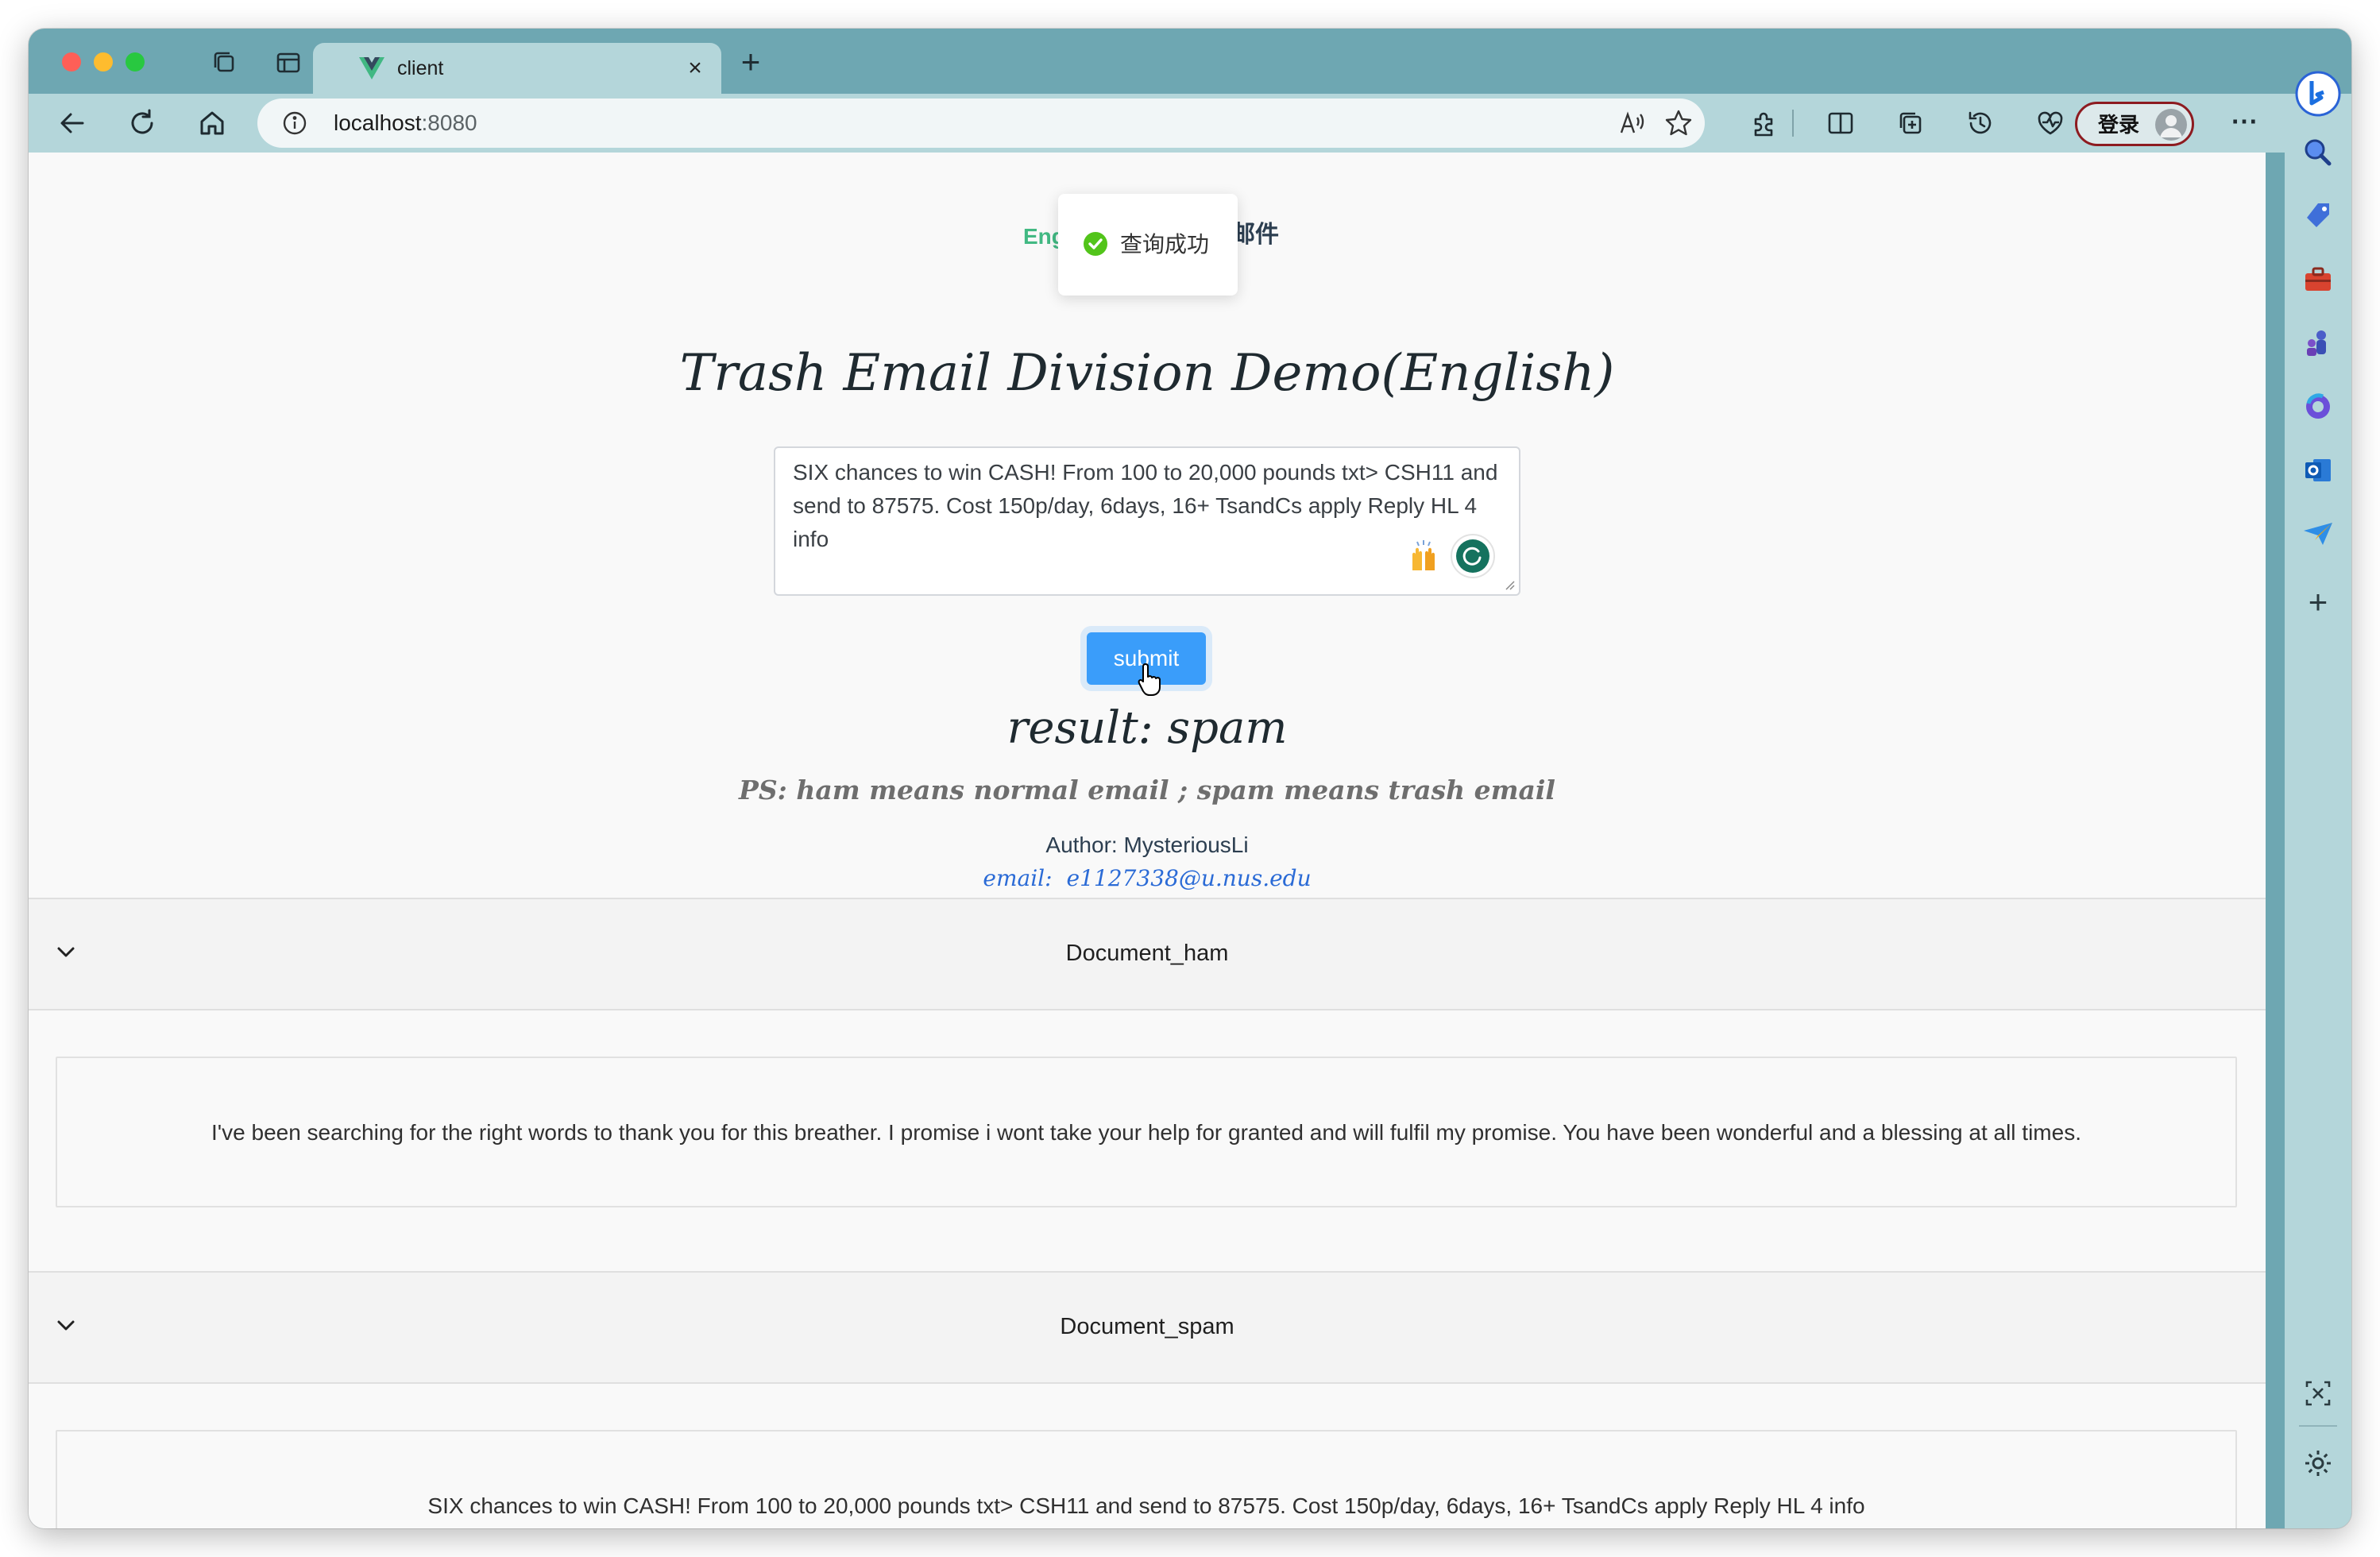  Describe the element at coordinates (449, 123) in the screenshot. I see `url-port: :8080` at that location.